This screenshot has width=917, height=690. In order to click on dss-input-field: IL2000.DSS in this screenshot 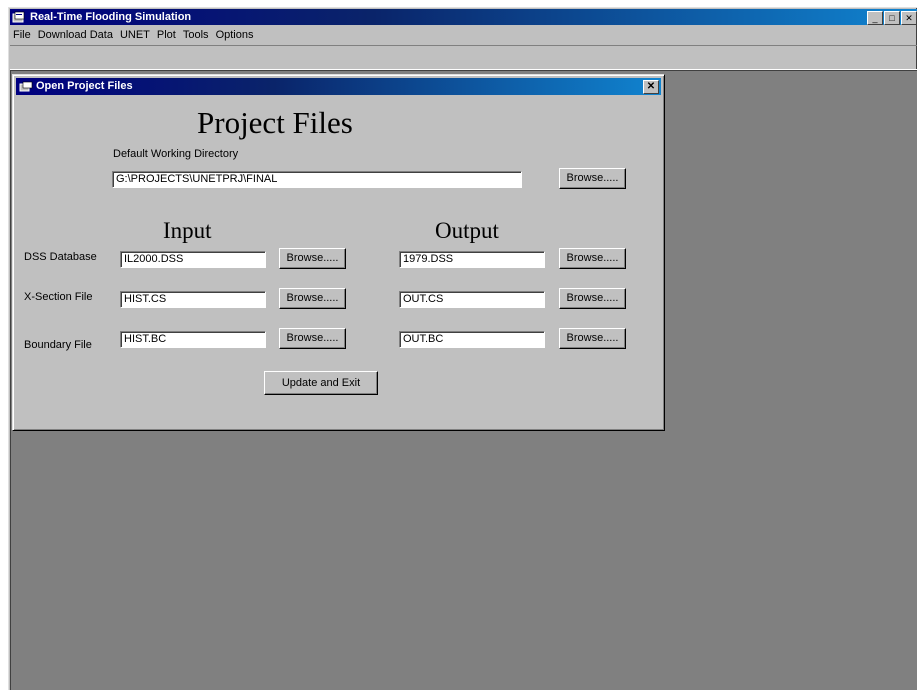, I will do `click(193, 259)`.